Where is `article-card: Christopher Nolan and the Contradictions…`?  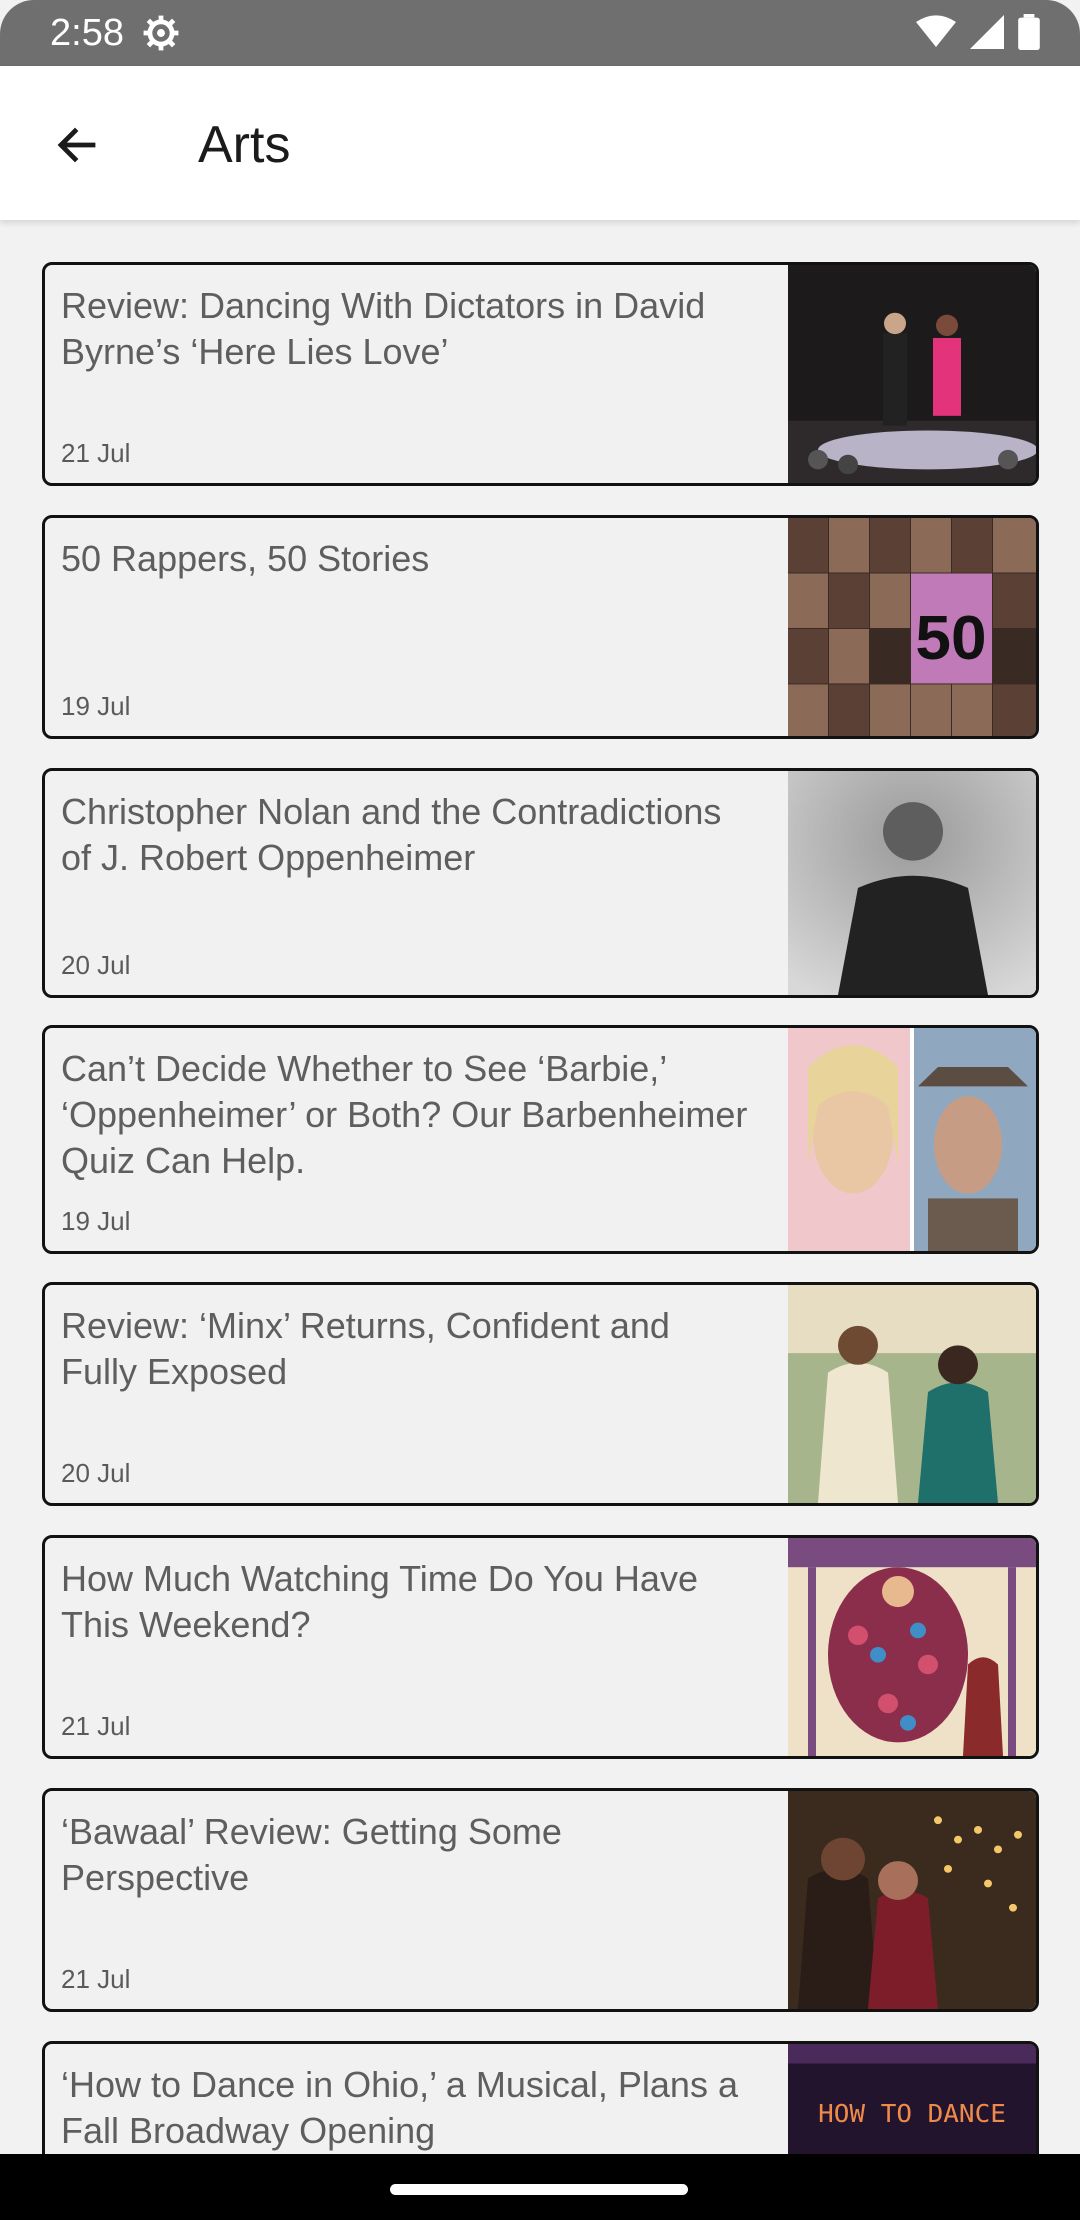
article-card: Christopher Nolan and the Contradictions… is located at coordinates (540, 883).